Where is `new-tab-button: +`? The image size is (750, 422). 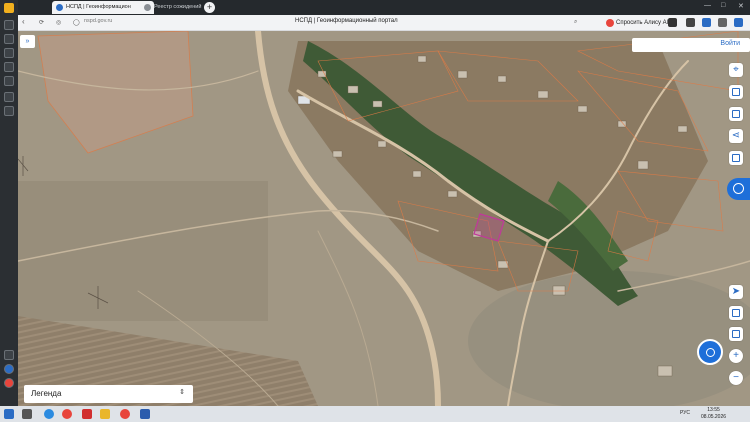 new-tab-button: + is located at coordinates (209, 7).